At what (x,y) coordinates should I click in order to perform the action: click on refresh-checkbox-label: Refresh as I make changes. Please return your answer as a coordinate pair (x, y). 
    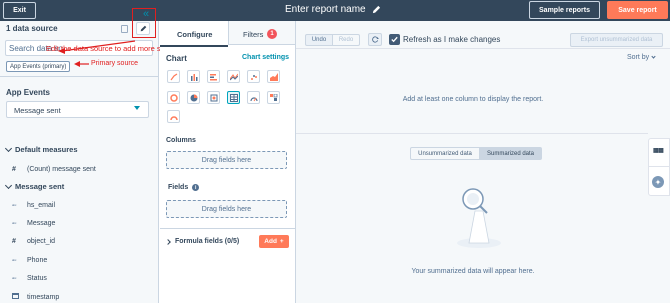
    Looking at the image, I should click on (452, 39).